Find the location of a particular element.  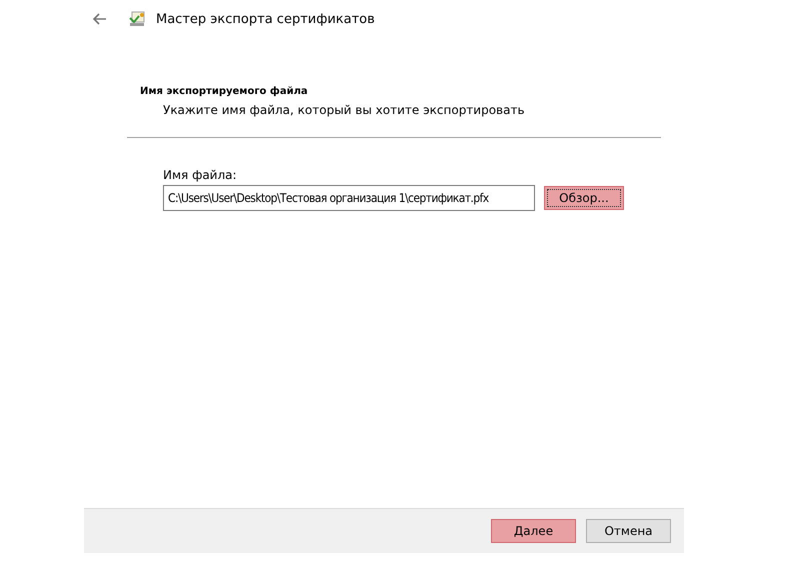

file-name-label: Имя файла: is located at coordinates (200, 175).